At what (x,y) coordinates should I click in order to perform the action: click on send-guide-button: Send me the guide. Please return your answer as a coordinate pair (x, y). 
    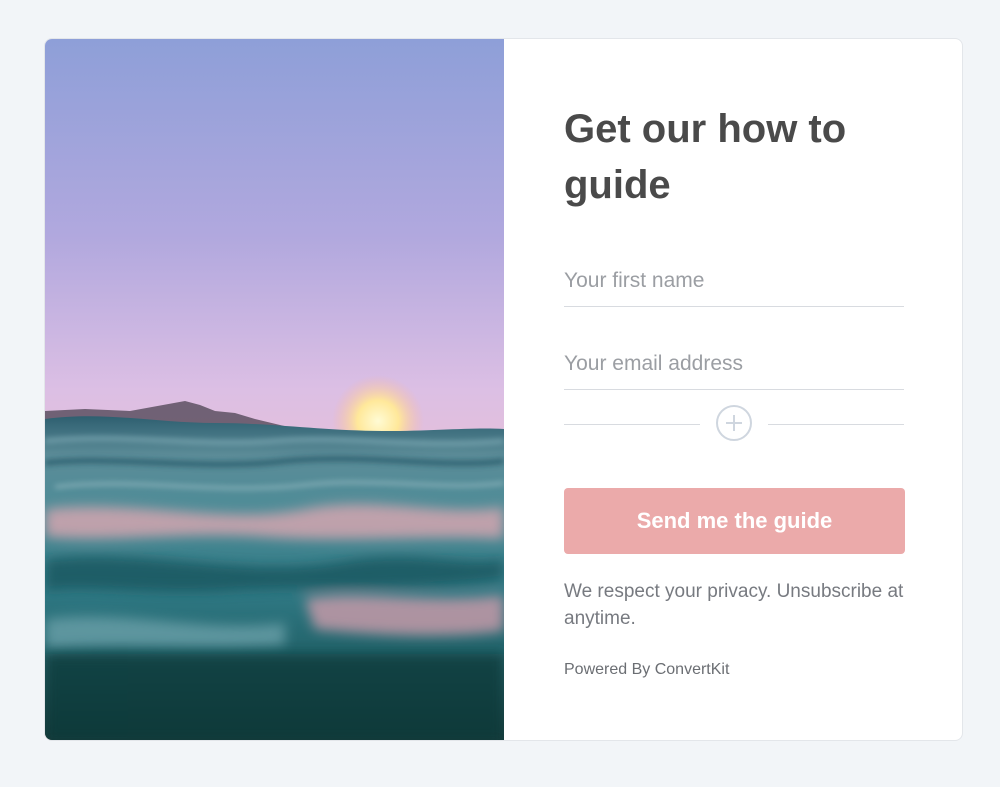
    Looking at the image, I should click on (734, 521).